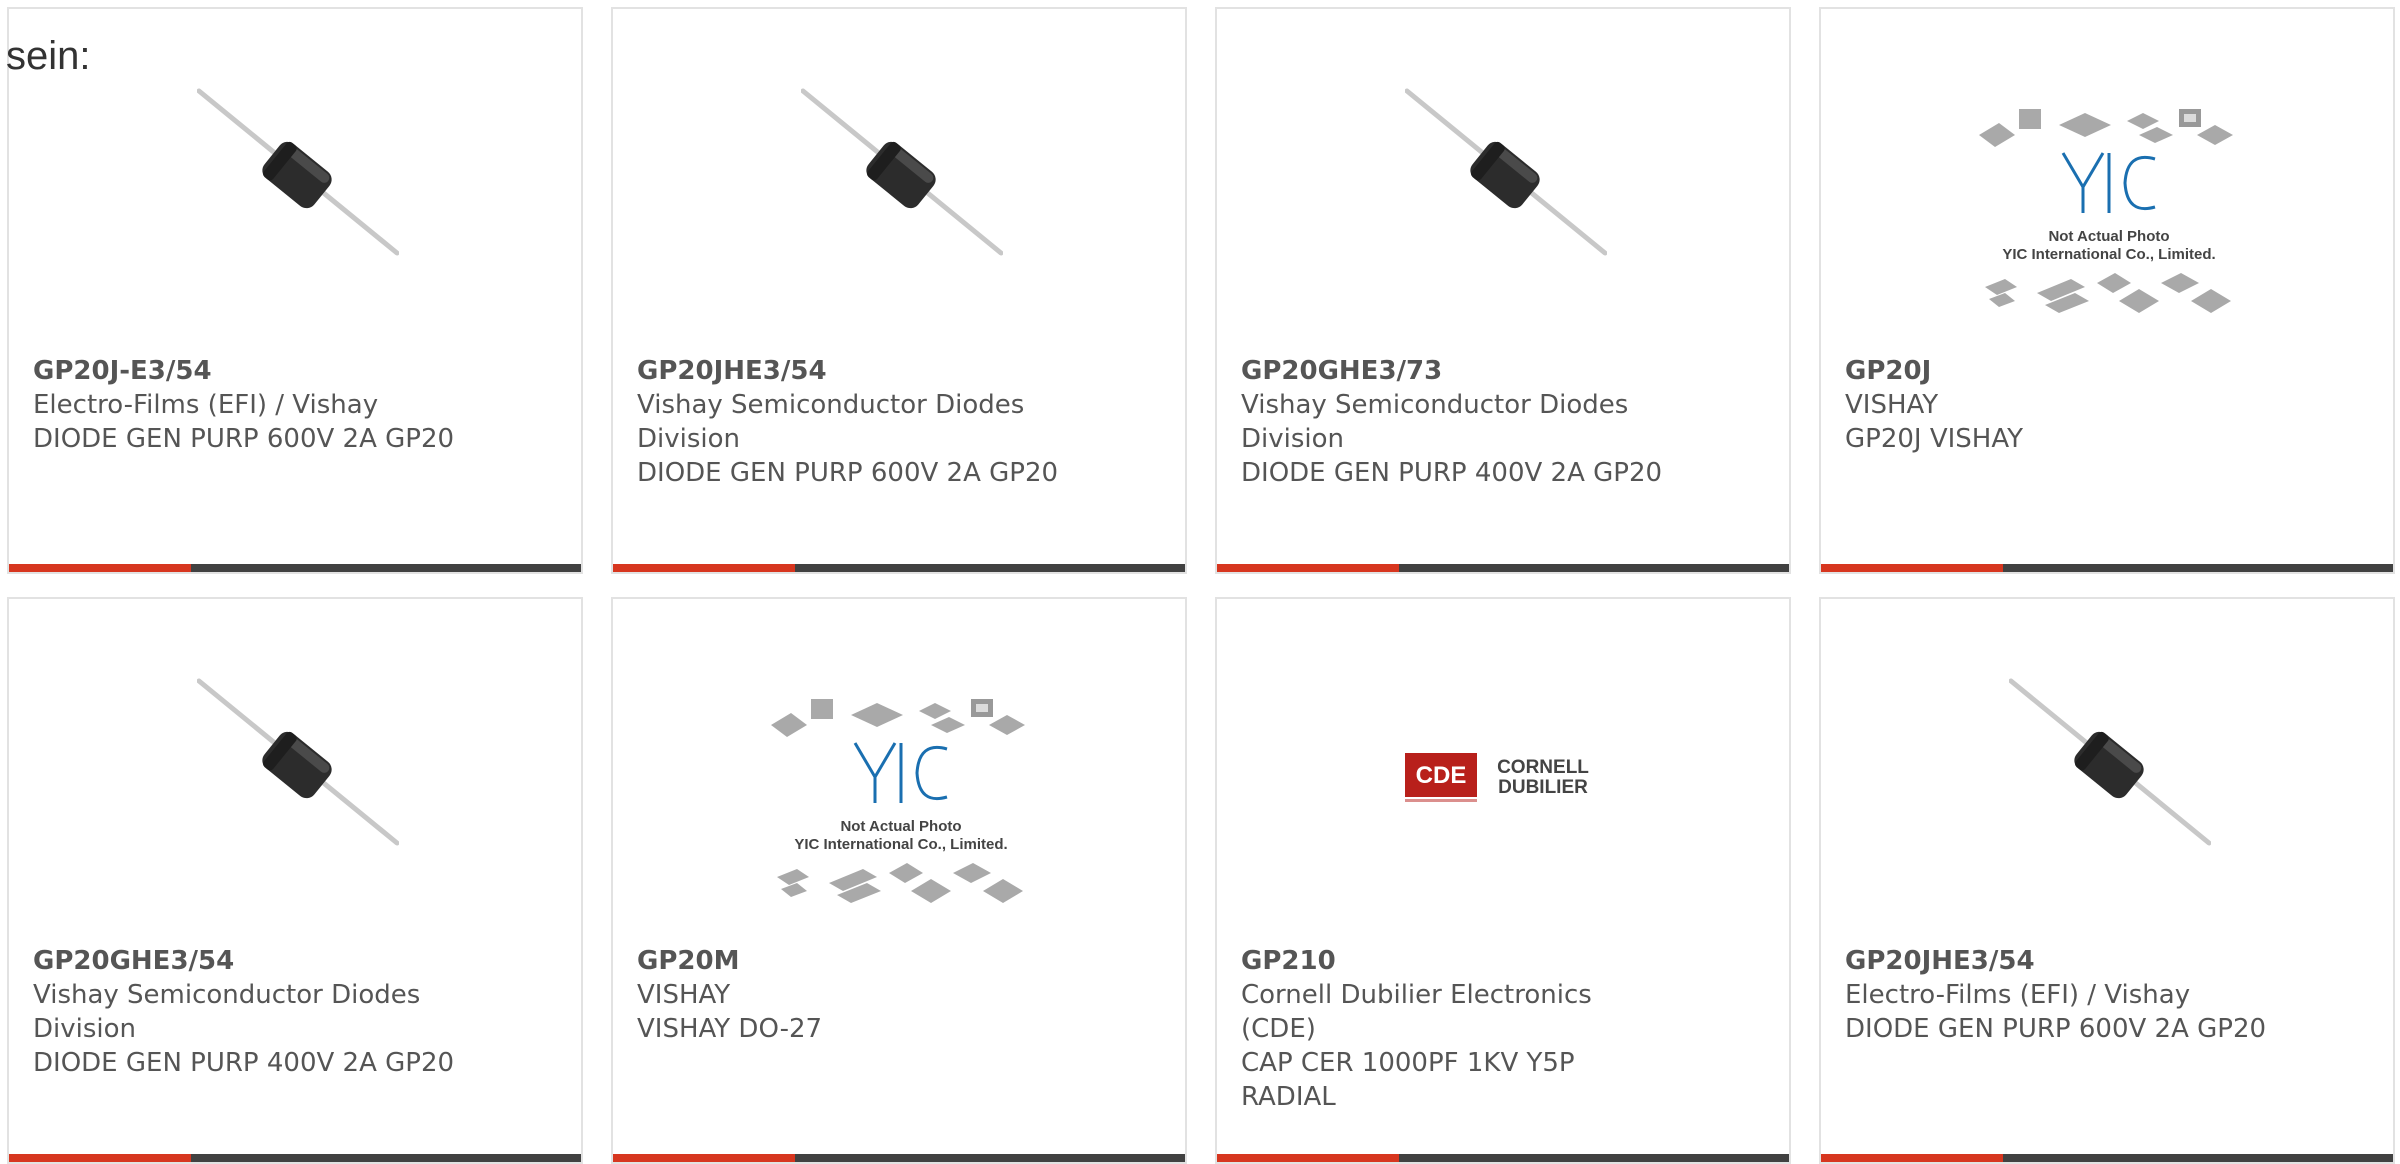 The height and width of the screenshot is (1164, 2400). Describe the element at coordinates (1456, 961) in the screenshot. I see `part-number-link: GP210` at that location.